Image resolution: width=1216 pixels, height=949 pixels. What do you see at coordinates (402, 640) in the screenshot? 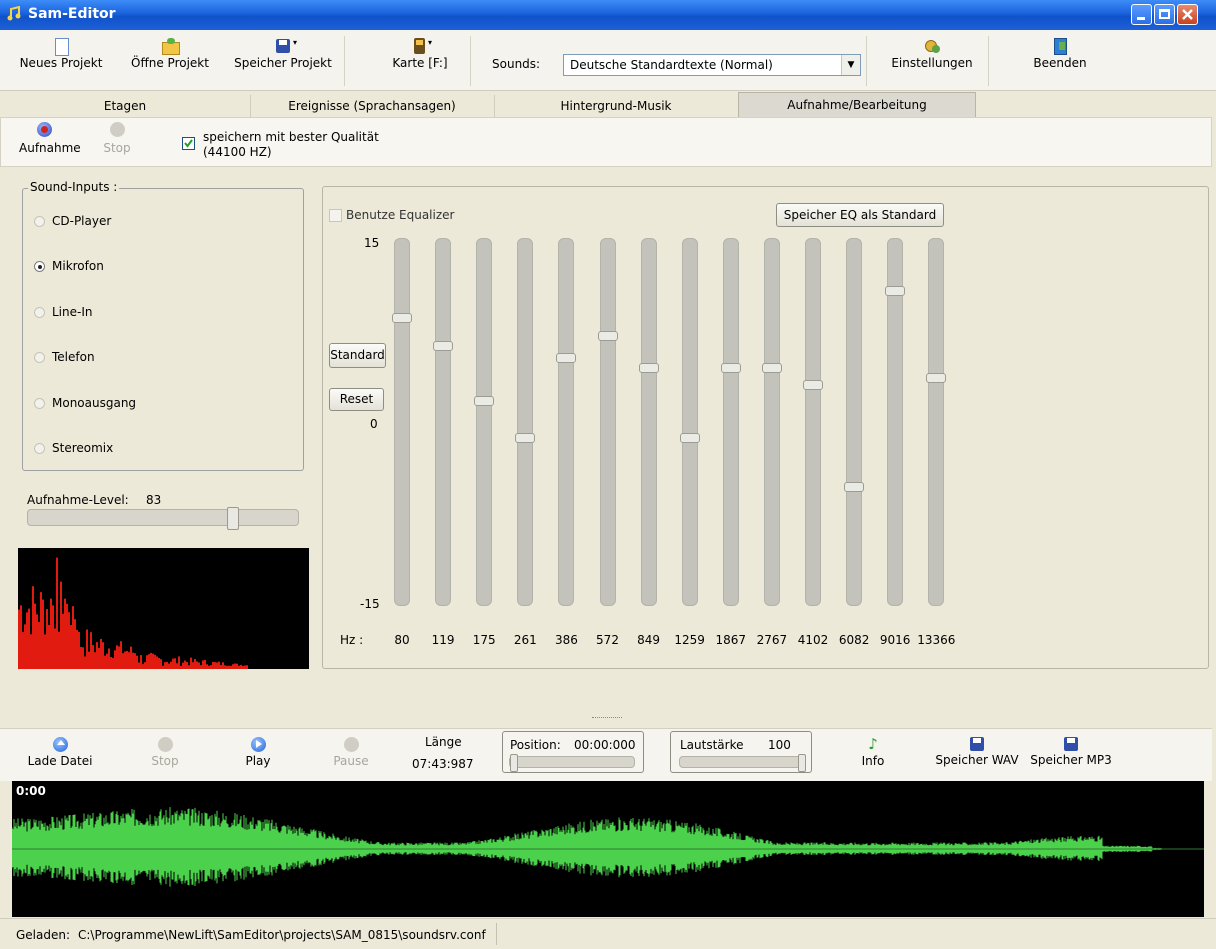
I see `eq-band-hz-label: 80` at bounding box center [402, 640].